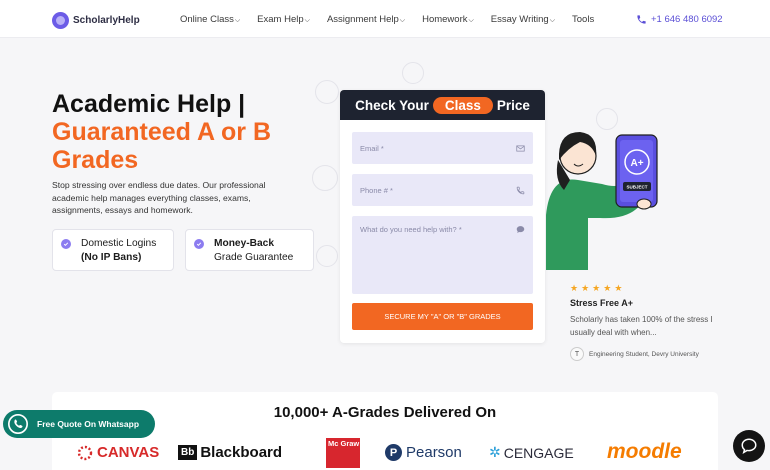 The height and width of the screenshot is (470, 770). What do you see at coordinates (442, 255) in the screenshot?
I see `message-field: What do you need help with? *` at bounding box center [442, 255].